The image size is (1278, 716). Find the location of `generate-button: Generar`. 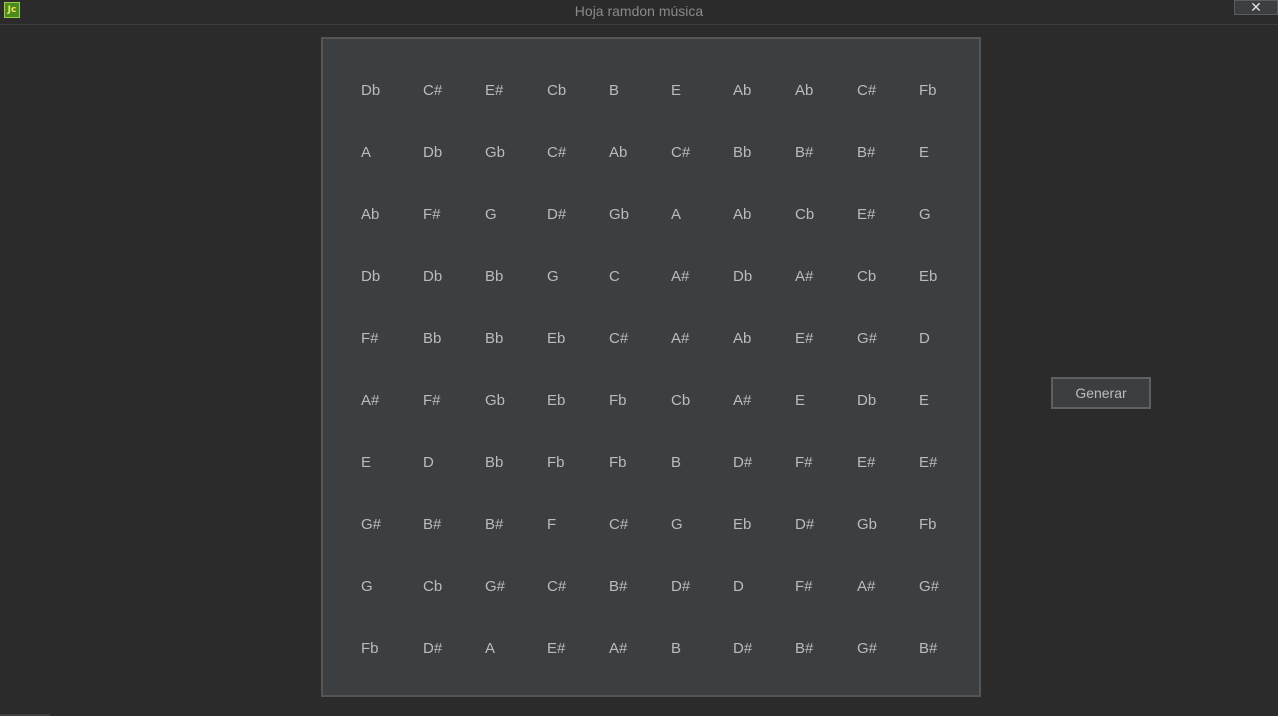

generate-button: Generar is located at coordinates (1101, 393).